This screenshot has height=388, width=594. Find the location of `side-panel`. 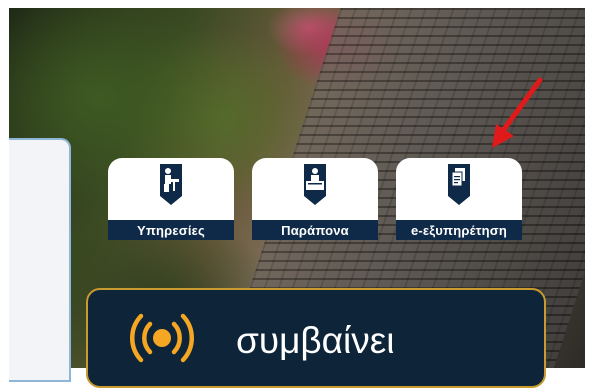

side-panel is located at coordinates (40, 260).